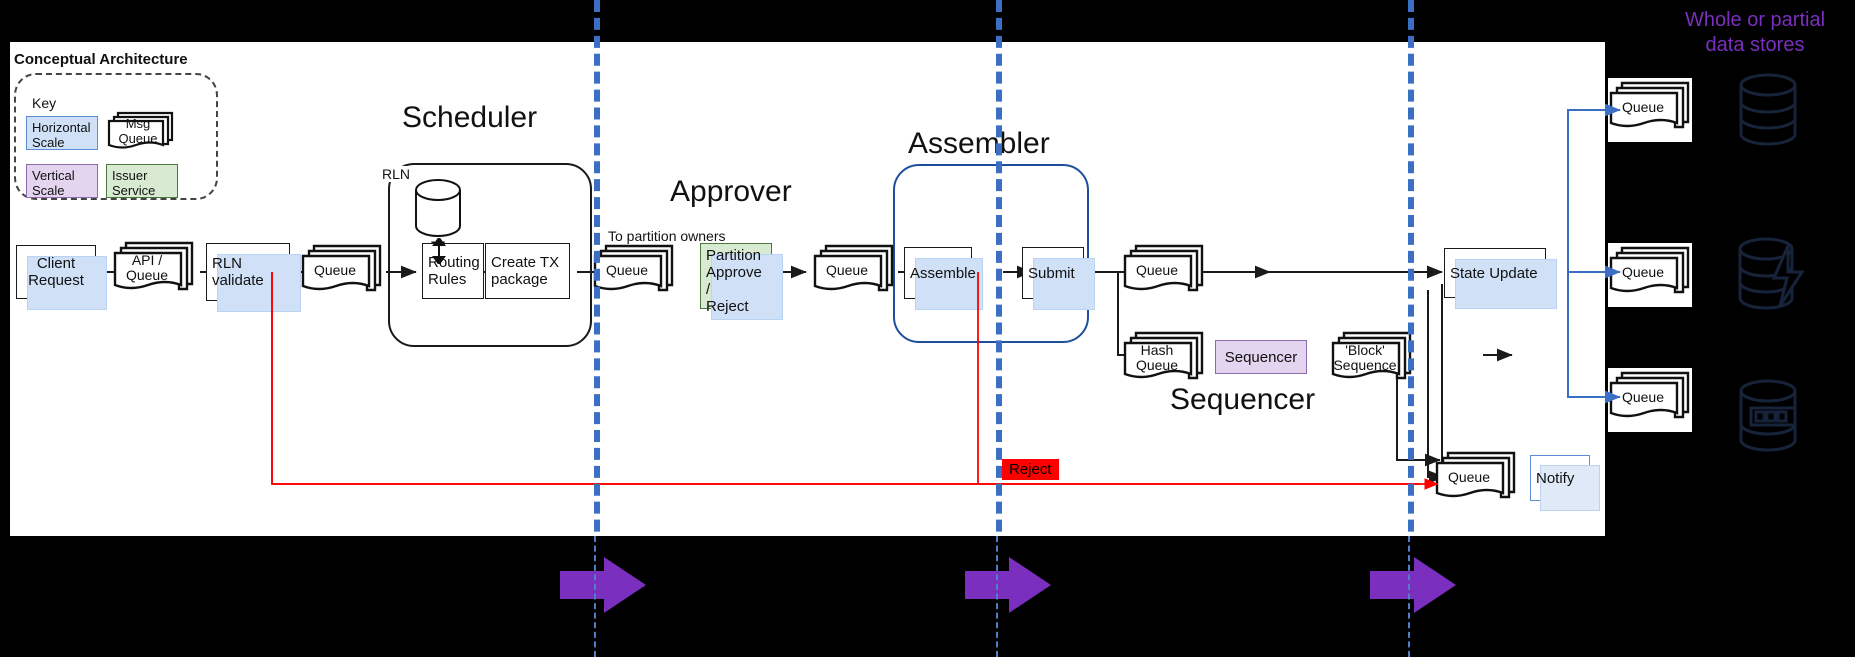 Image resolution: width=1855 pixels, height=657 pixels. I want to click on page-title: Conceptual Architecture, so click(101, 59).